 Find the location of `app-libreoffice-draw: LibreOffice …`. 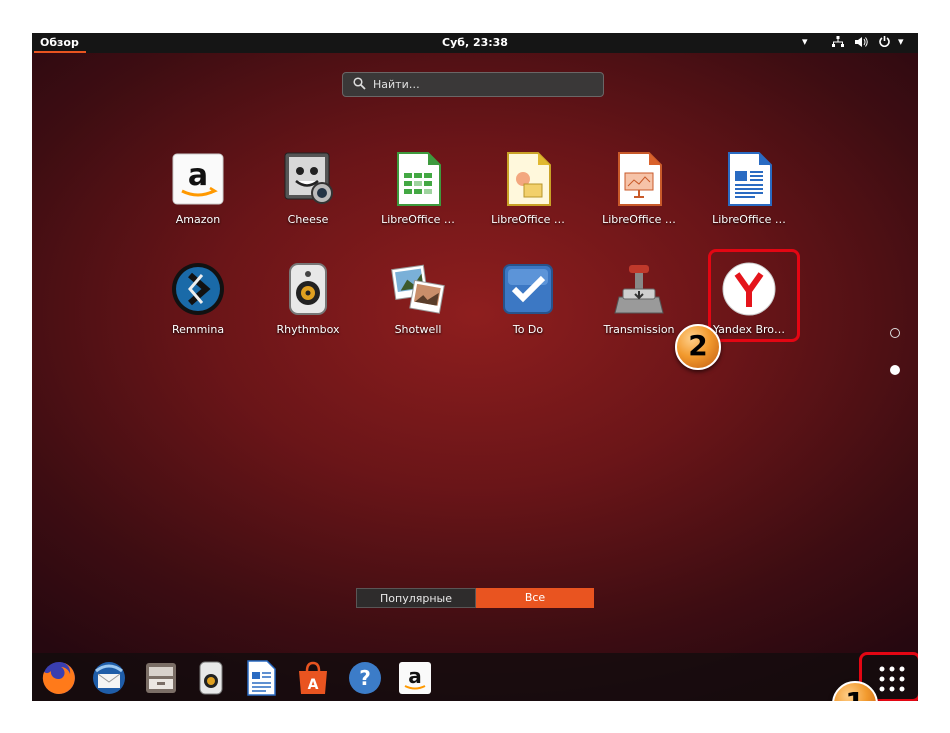

app-libreoffice-draw: LibreOffice … is located at coordinates (528, 193).